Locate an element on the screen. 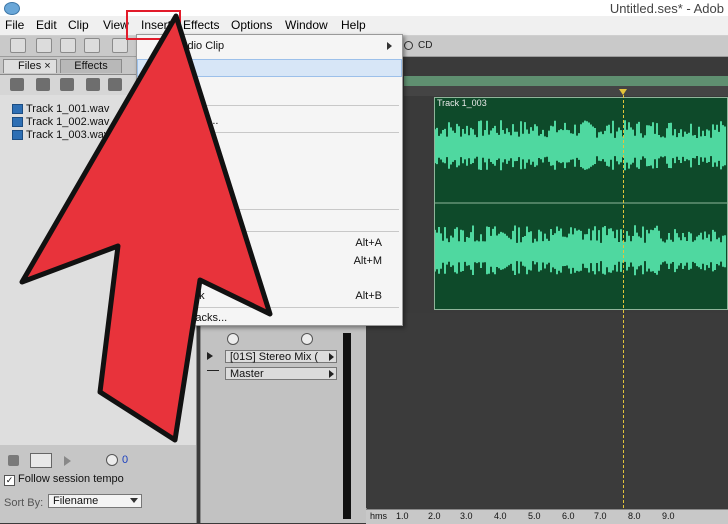  window-title: Untitled.ses* - Adob is located at coordinates (666, 8).